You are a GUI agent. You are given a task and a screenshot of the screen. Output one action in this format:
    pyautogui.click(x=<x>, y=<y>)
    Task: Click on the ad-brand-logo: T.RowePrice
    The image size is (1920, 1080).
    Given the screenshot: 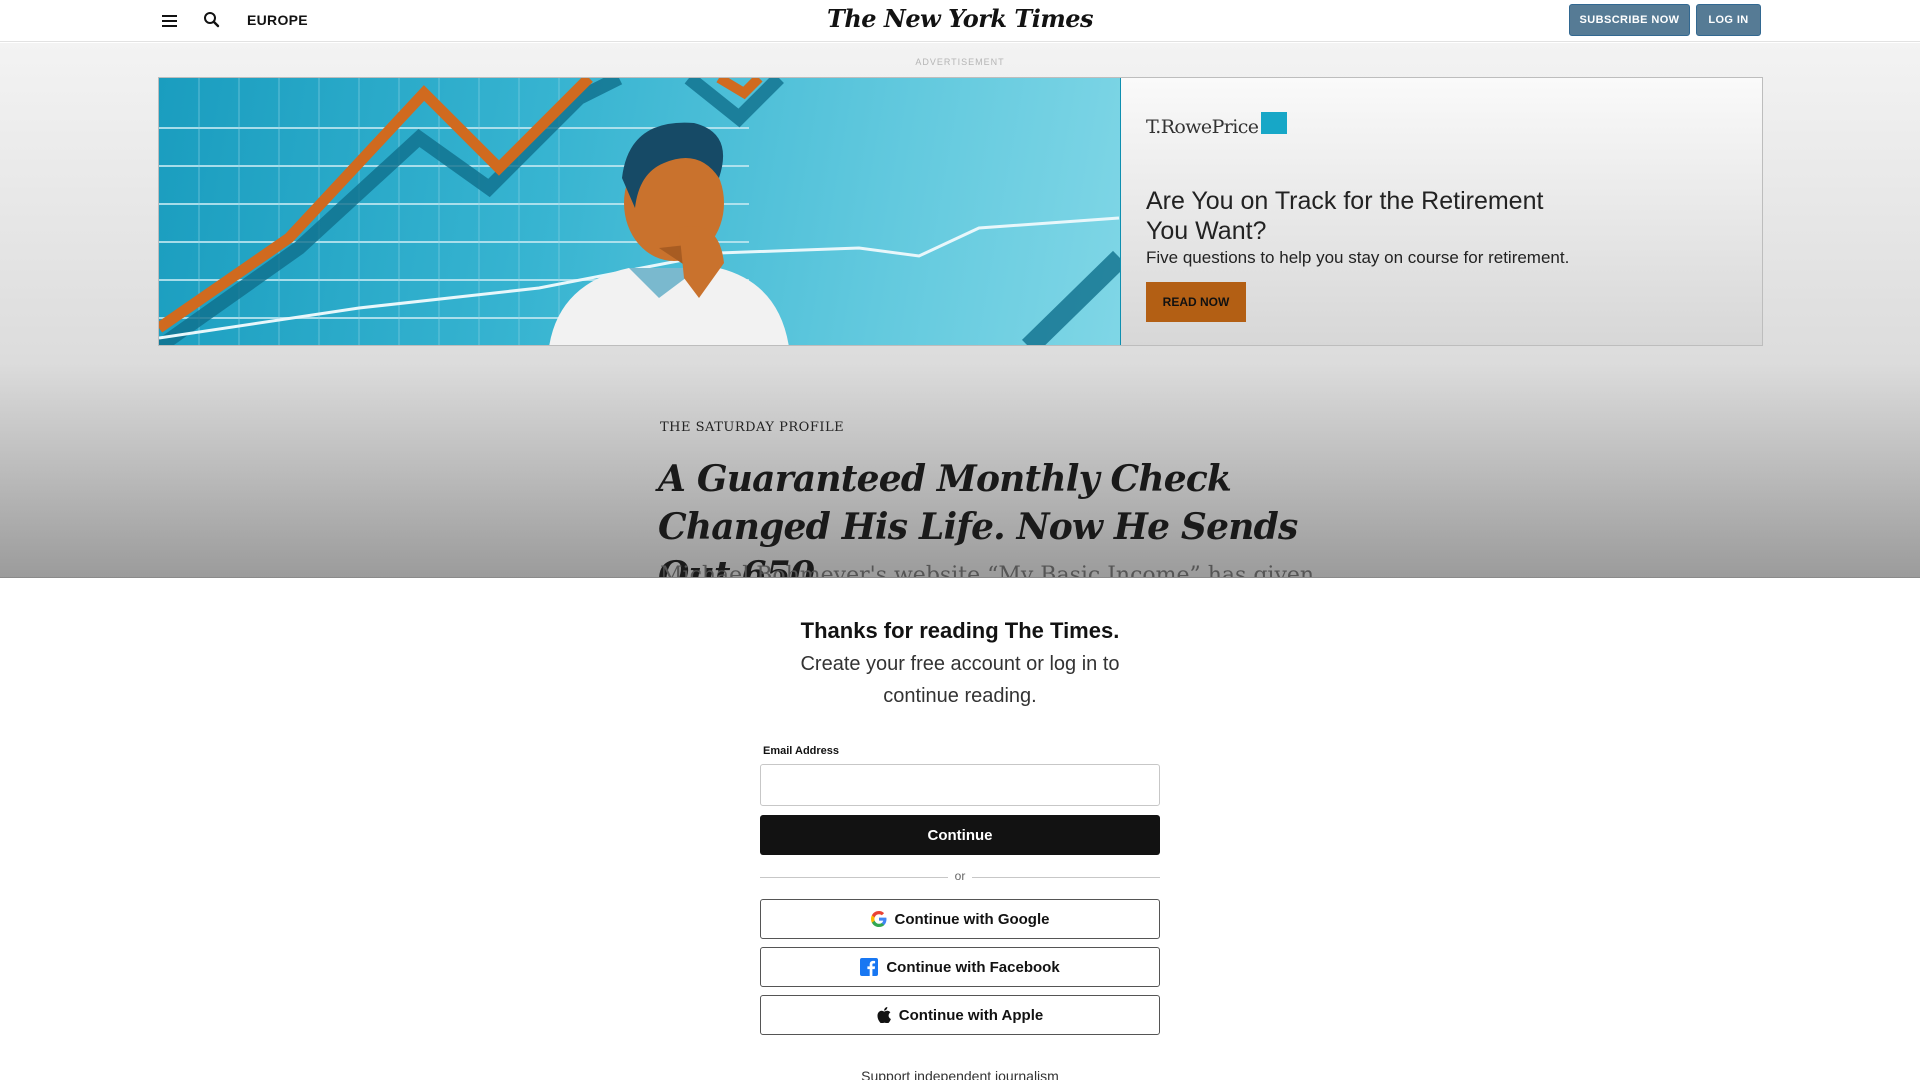 What is the action you would take?
    pyautogui.click(x=1217, y=125)
    